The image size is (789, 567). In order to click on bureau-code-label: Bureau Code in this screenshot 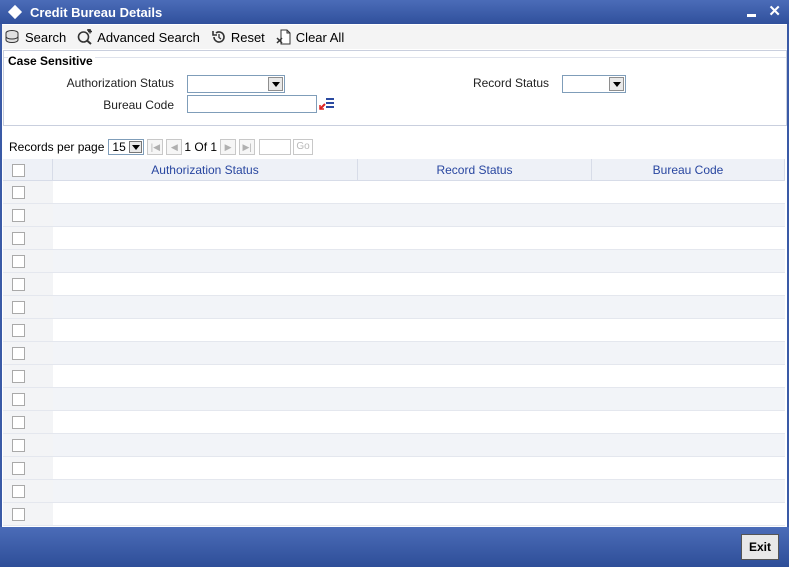, I will do `click(138, 105)`.